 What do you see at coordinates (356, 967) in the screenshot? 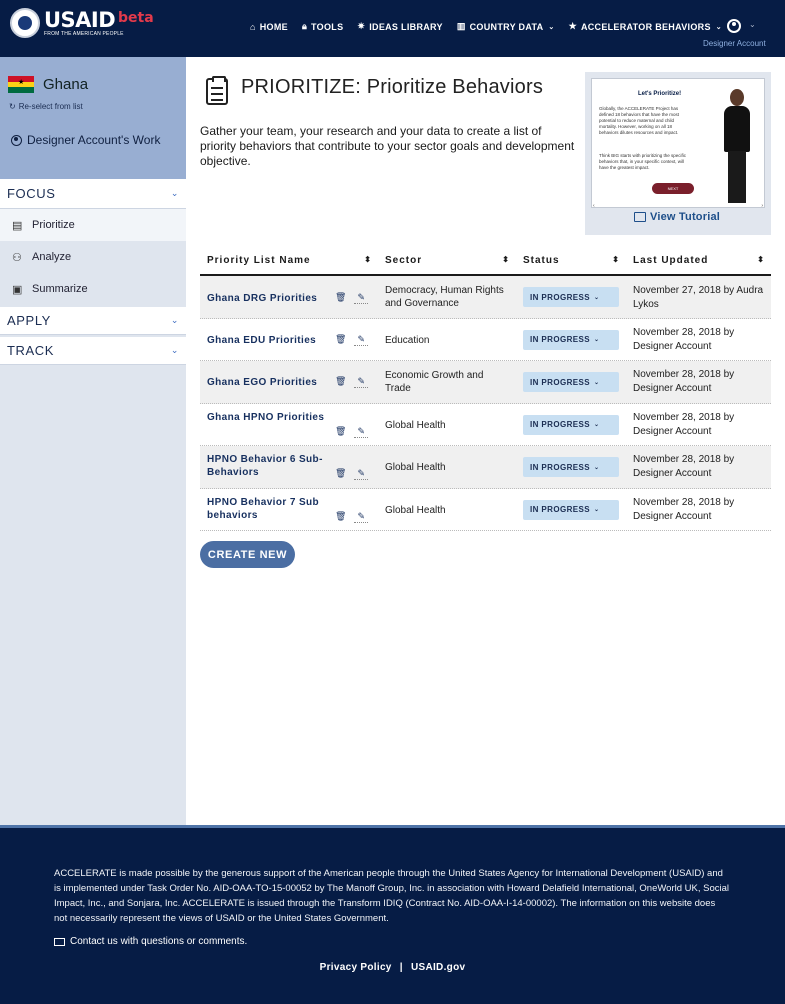
I see `privacy-policy-link: Privacy Policy` at bounding box center [356, 967].